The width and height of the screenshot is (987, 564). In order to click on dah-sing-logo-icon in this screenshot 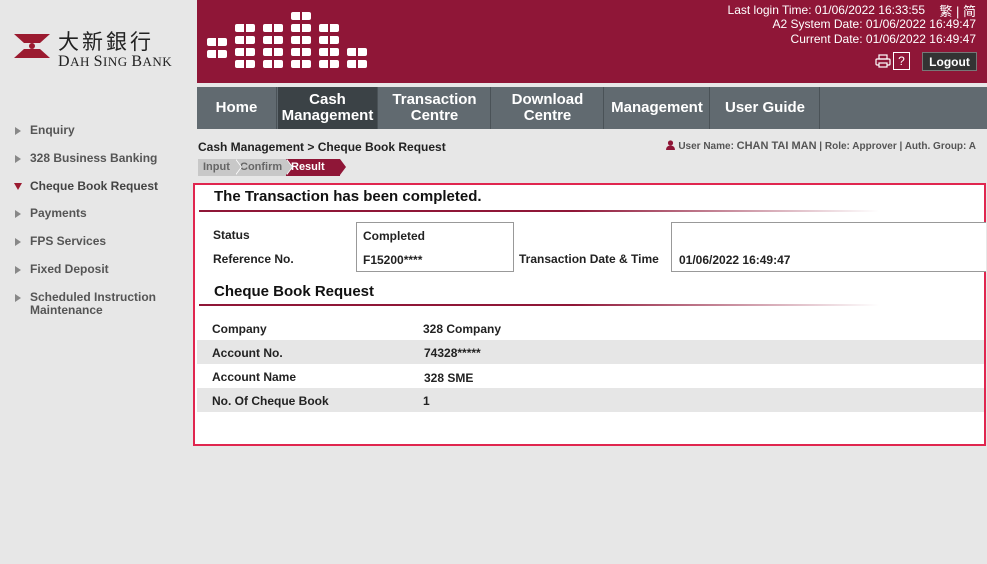, I will do `click(32, 46)`.